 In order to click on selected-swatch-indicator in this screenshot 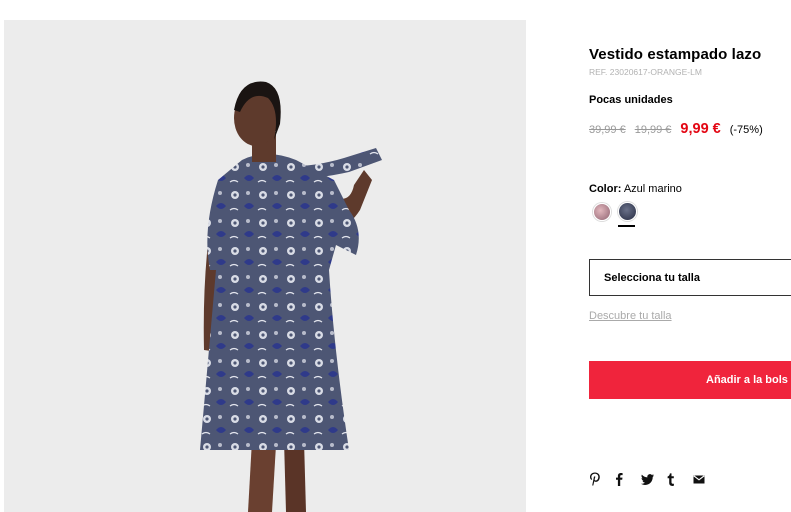, I will do `click(626, 226)`.